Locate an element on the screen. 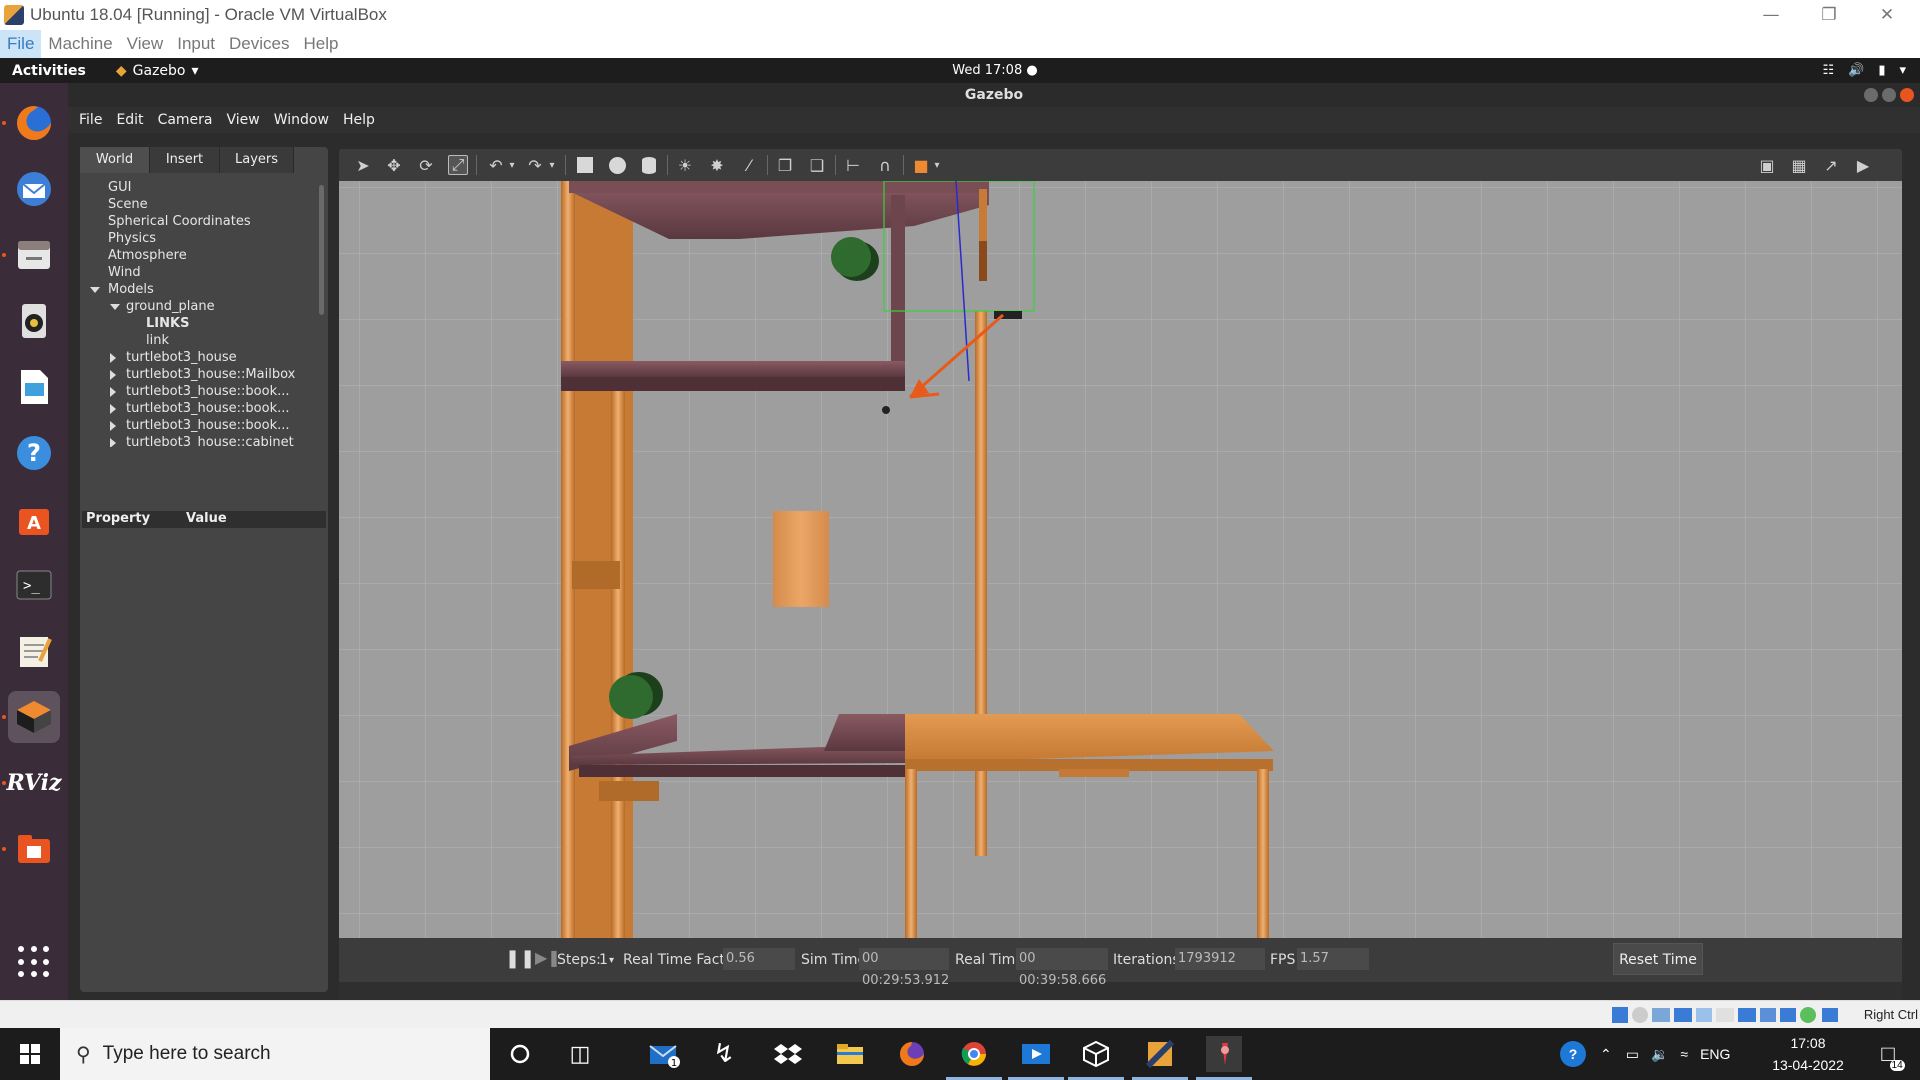 This screenshot has width=1920, height=1080. wifi-tray-icon: ≈ is located at coordinates (1684, 1054).